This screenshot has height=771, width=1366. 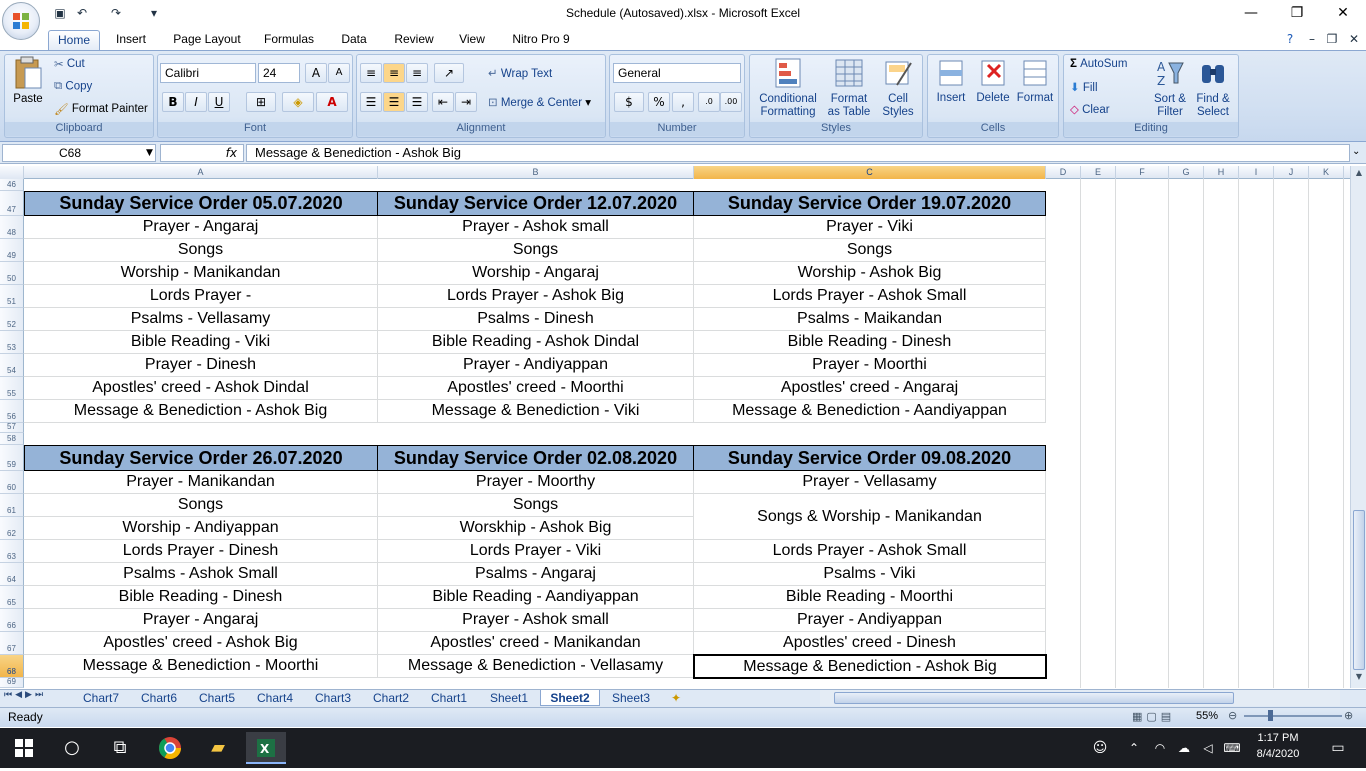 I want to click on col-header-k: K, so click(x=1326, y=172).